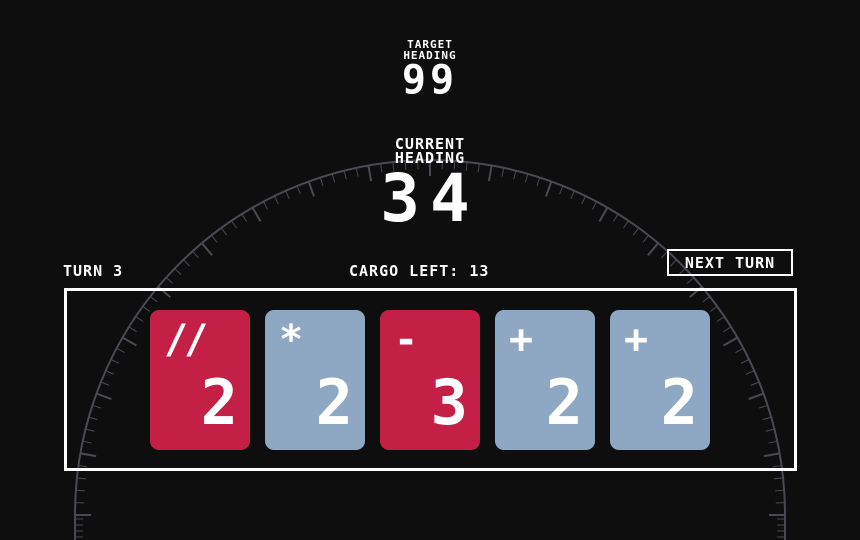 The image size is (860, 540). I want to click on card-1: // 2, so click(200, 380).